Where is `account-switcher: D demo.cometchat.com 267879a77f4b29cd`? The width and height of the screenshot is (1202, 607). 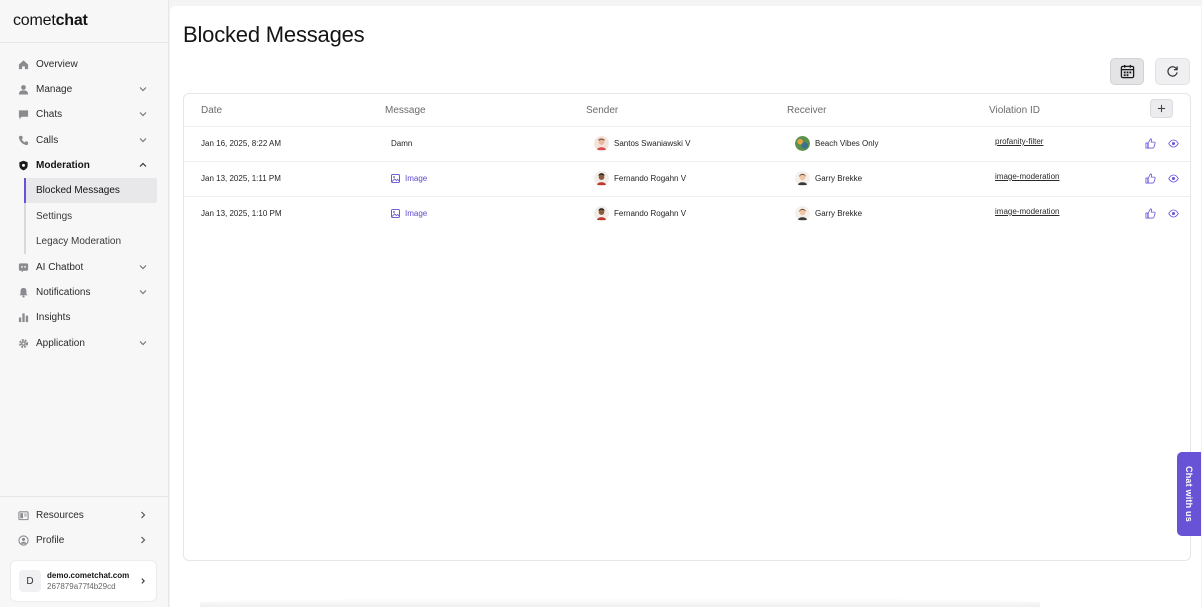 account-switcher: D demo.cometchat.com 267879a77f4b29cd is located at coordinates (83, 581).